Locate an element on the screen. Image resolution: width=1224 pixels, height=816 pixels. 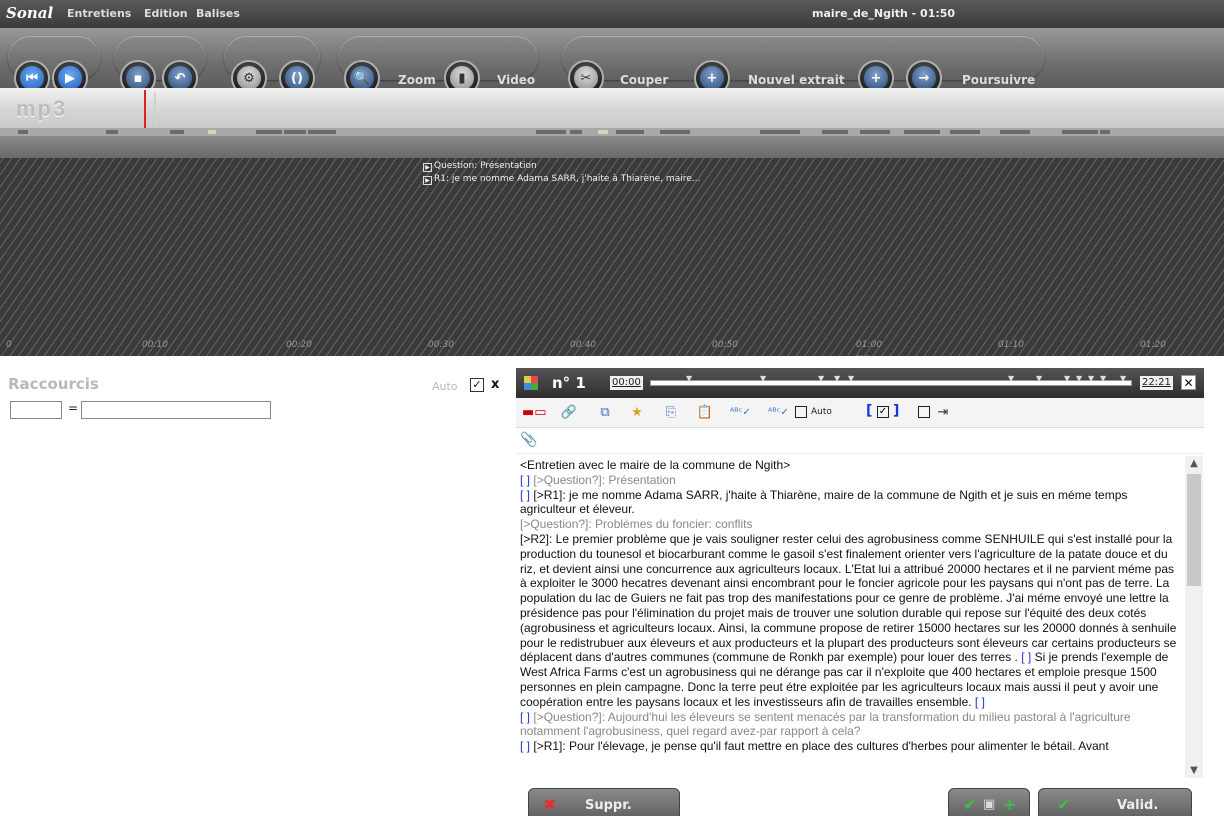
editor-toolbar: ▬▭ 🔗 ⧉ ★ ⎘ 📋 ᴬᴮᶜ✓ ᴬᴮᶜ✓ Auto [ ✓ ] ⇥ is located at coordinates (860, 413).